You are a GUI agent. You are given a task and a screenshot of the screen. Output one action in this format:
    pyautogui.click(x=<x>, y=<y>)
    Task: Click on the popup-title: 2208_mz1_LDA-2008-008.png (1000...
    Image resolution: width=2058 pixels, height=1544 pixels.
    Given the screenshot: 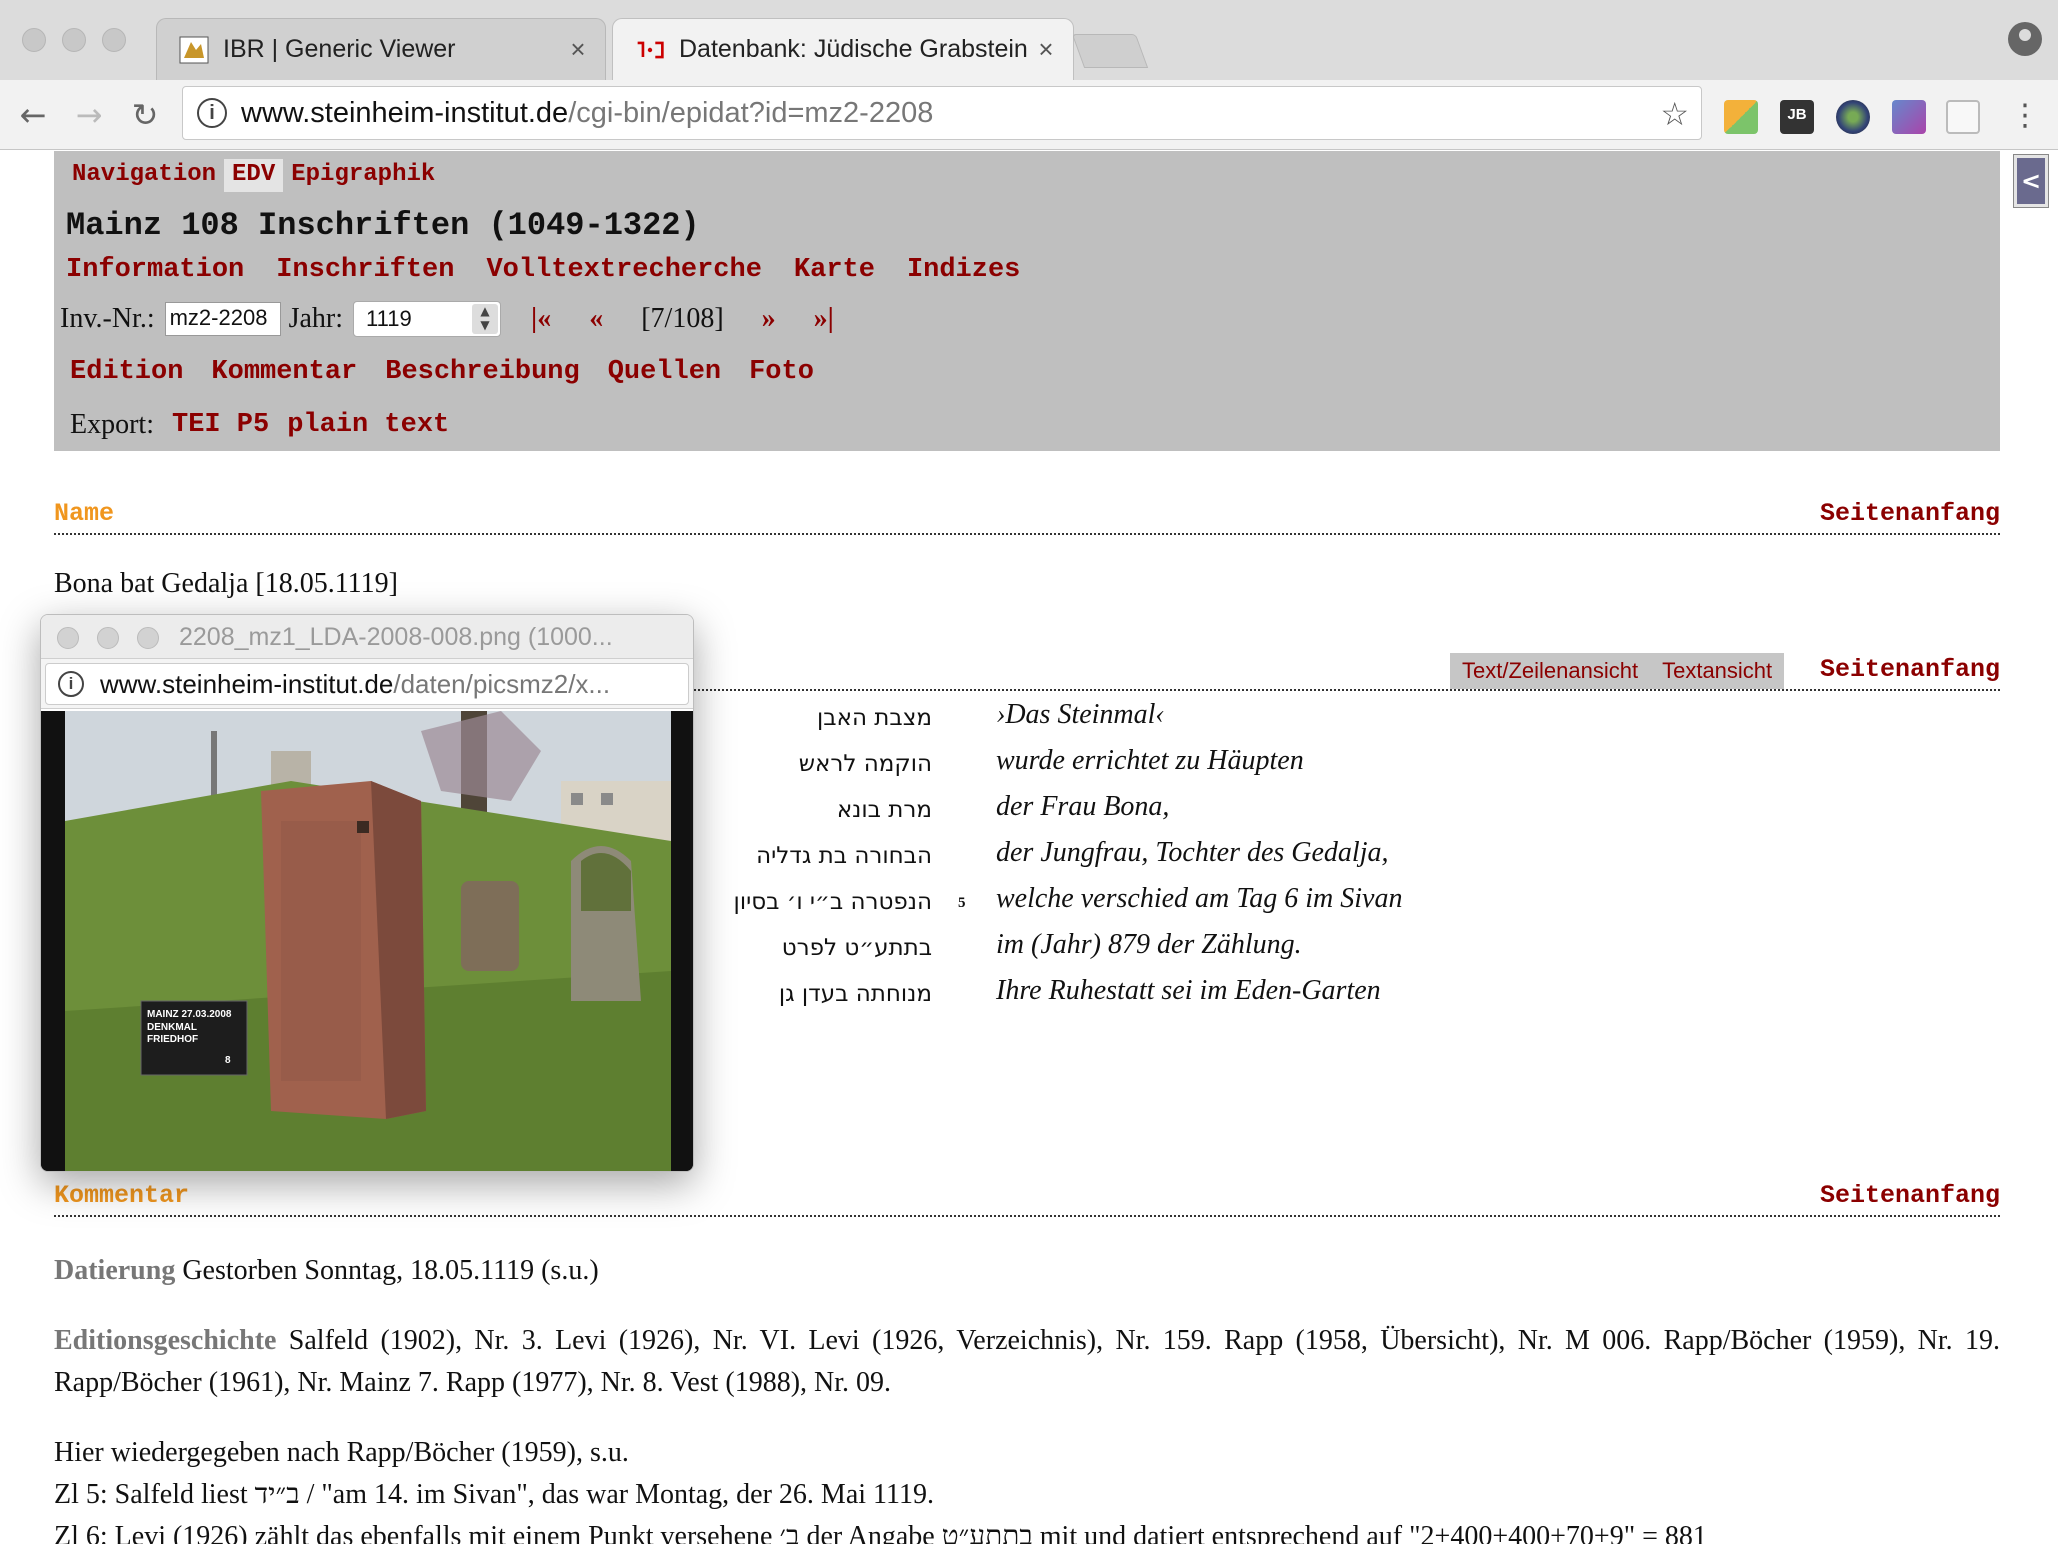 What is the action you would take?
    pyautogui.click(x=396, y=637)
    